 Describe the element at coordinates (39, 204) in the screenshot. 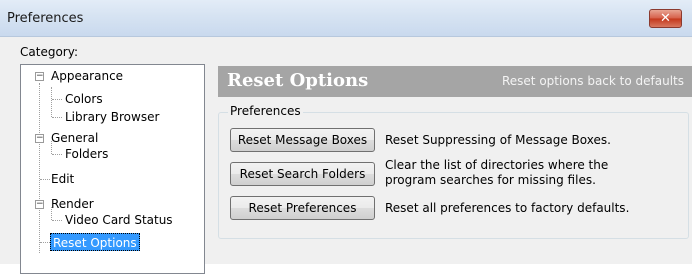

I see `collapse-render-icon: −` at that location.